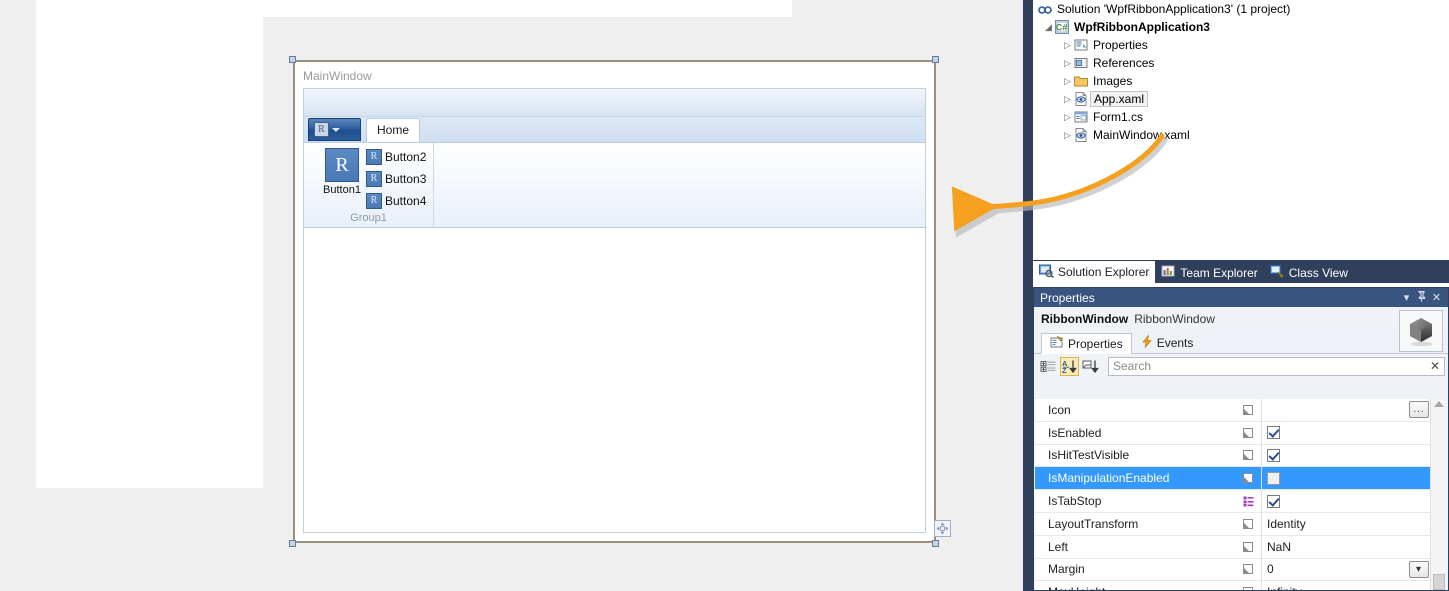 Image resolution: width=1449 pixels, height=591 pixels. I want to click on property-row-ismanipulationenabled: IsManipulationEnabled, so click(1241, 479).